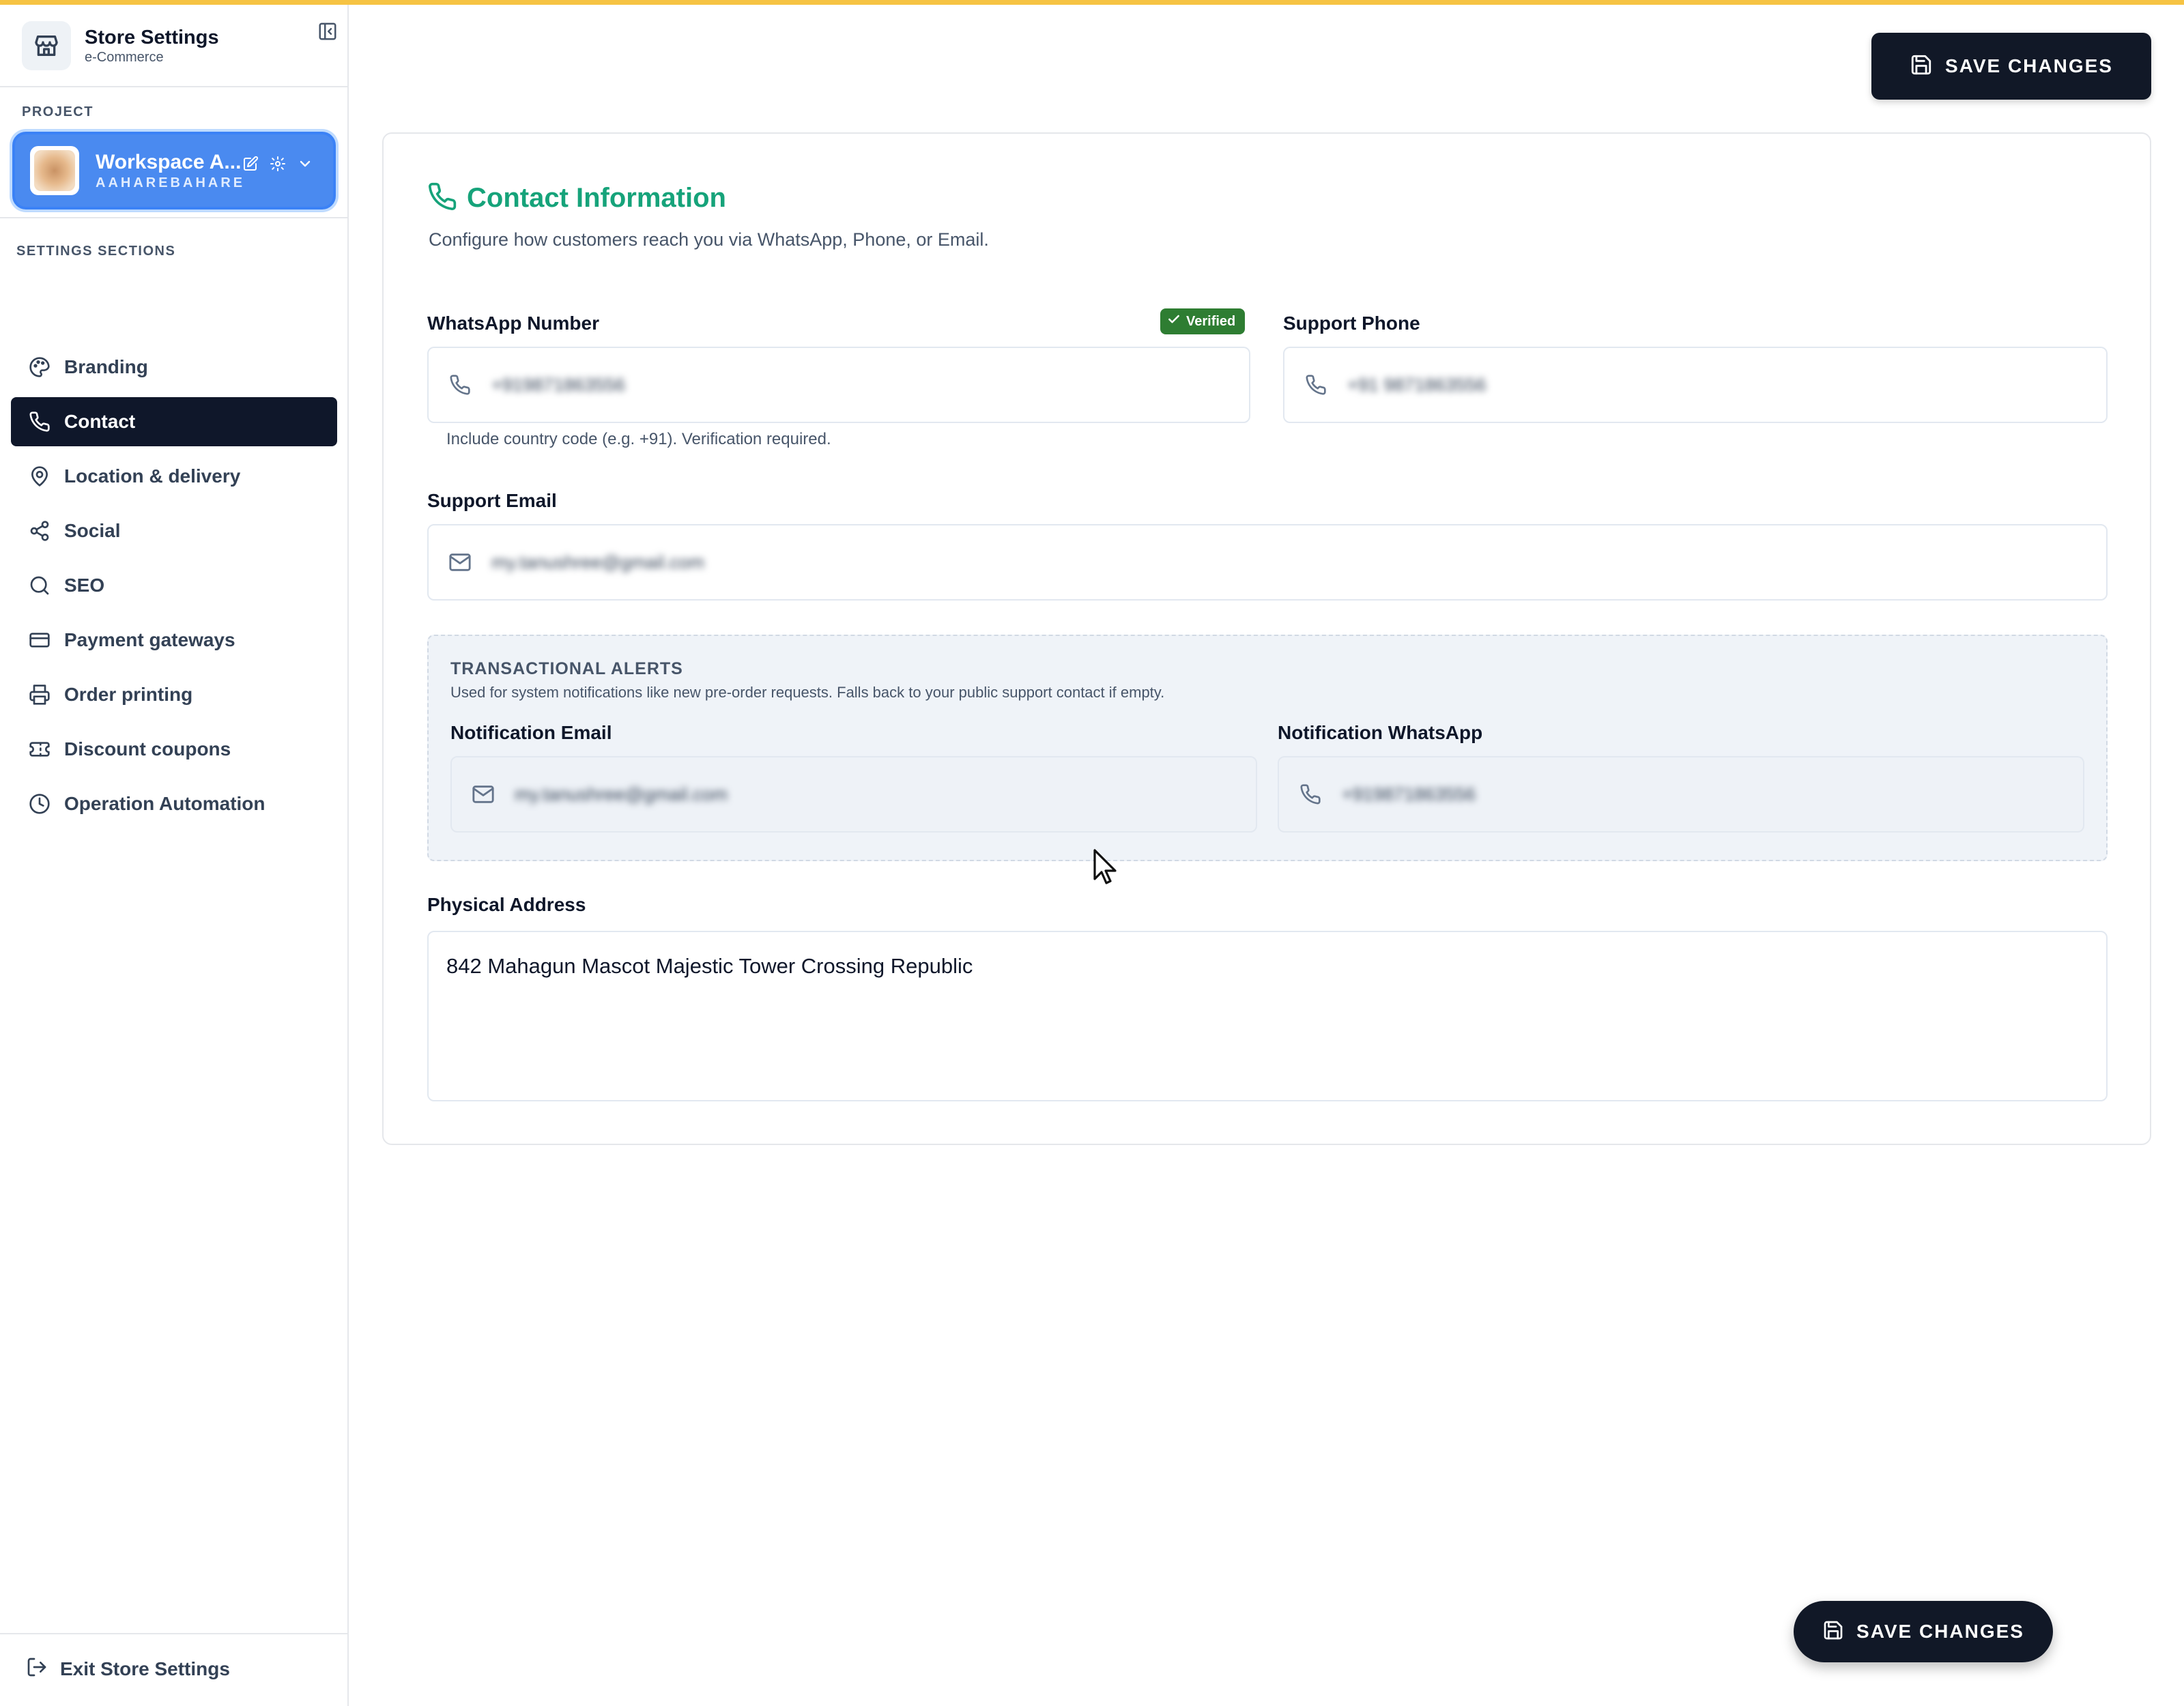  Describe the element at coordinates (128, 694) in the screenshot. I see `sidebar-item-label: Order printing` at that location.